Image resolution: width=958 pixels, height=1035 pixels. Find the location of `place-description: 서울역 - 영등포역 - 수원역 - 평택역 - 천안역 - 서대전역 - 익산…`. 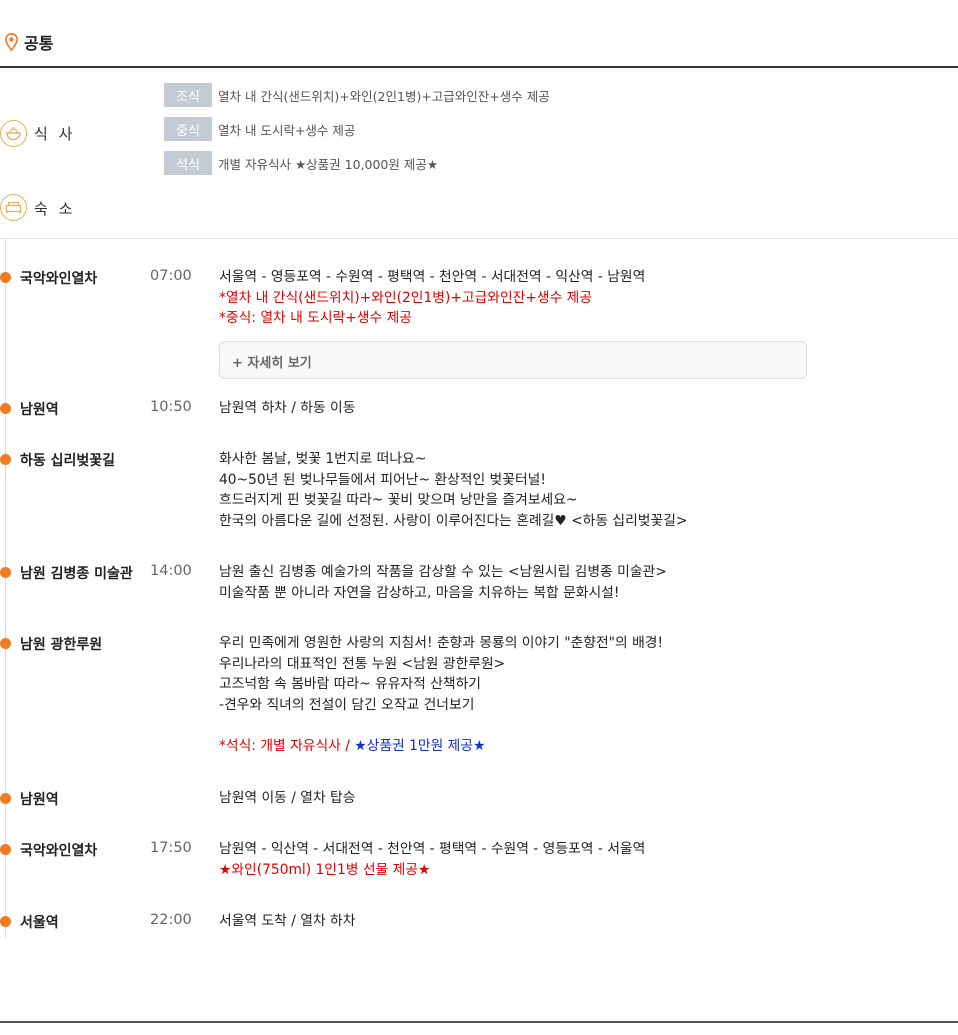

place-description: 서울역 - 영등포역 - 수원역 - 평택역 - 천안역 - 서대전역 - 익산… is located at coordinates (432, 298).